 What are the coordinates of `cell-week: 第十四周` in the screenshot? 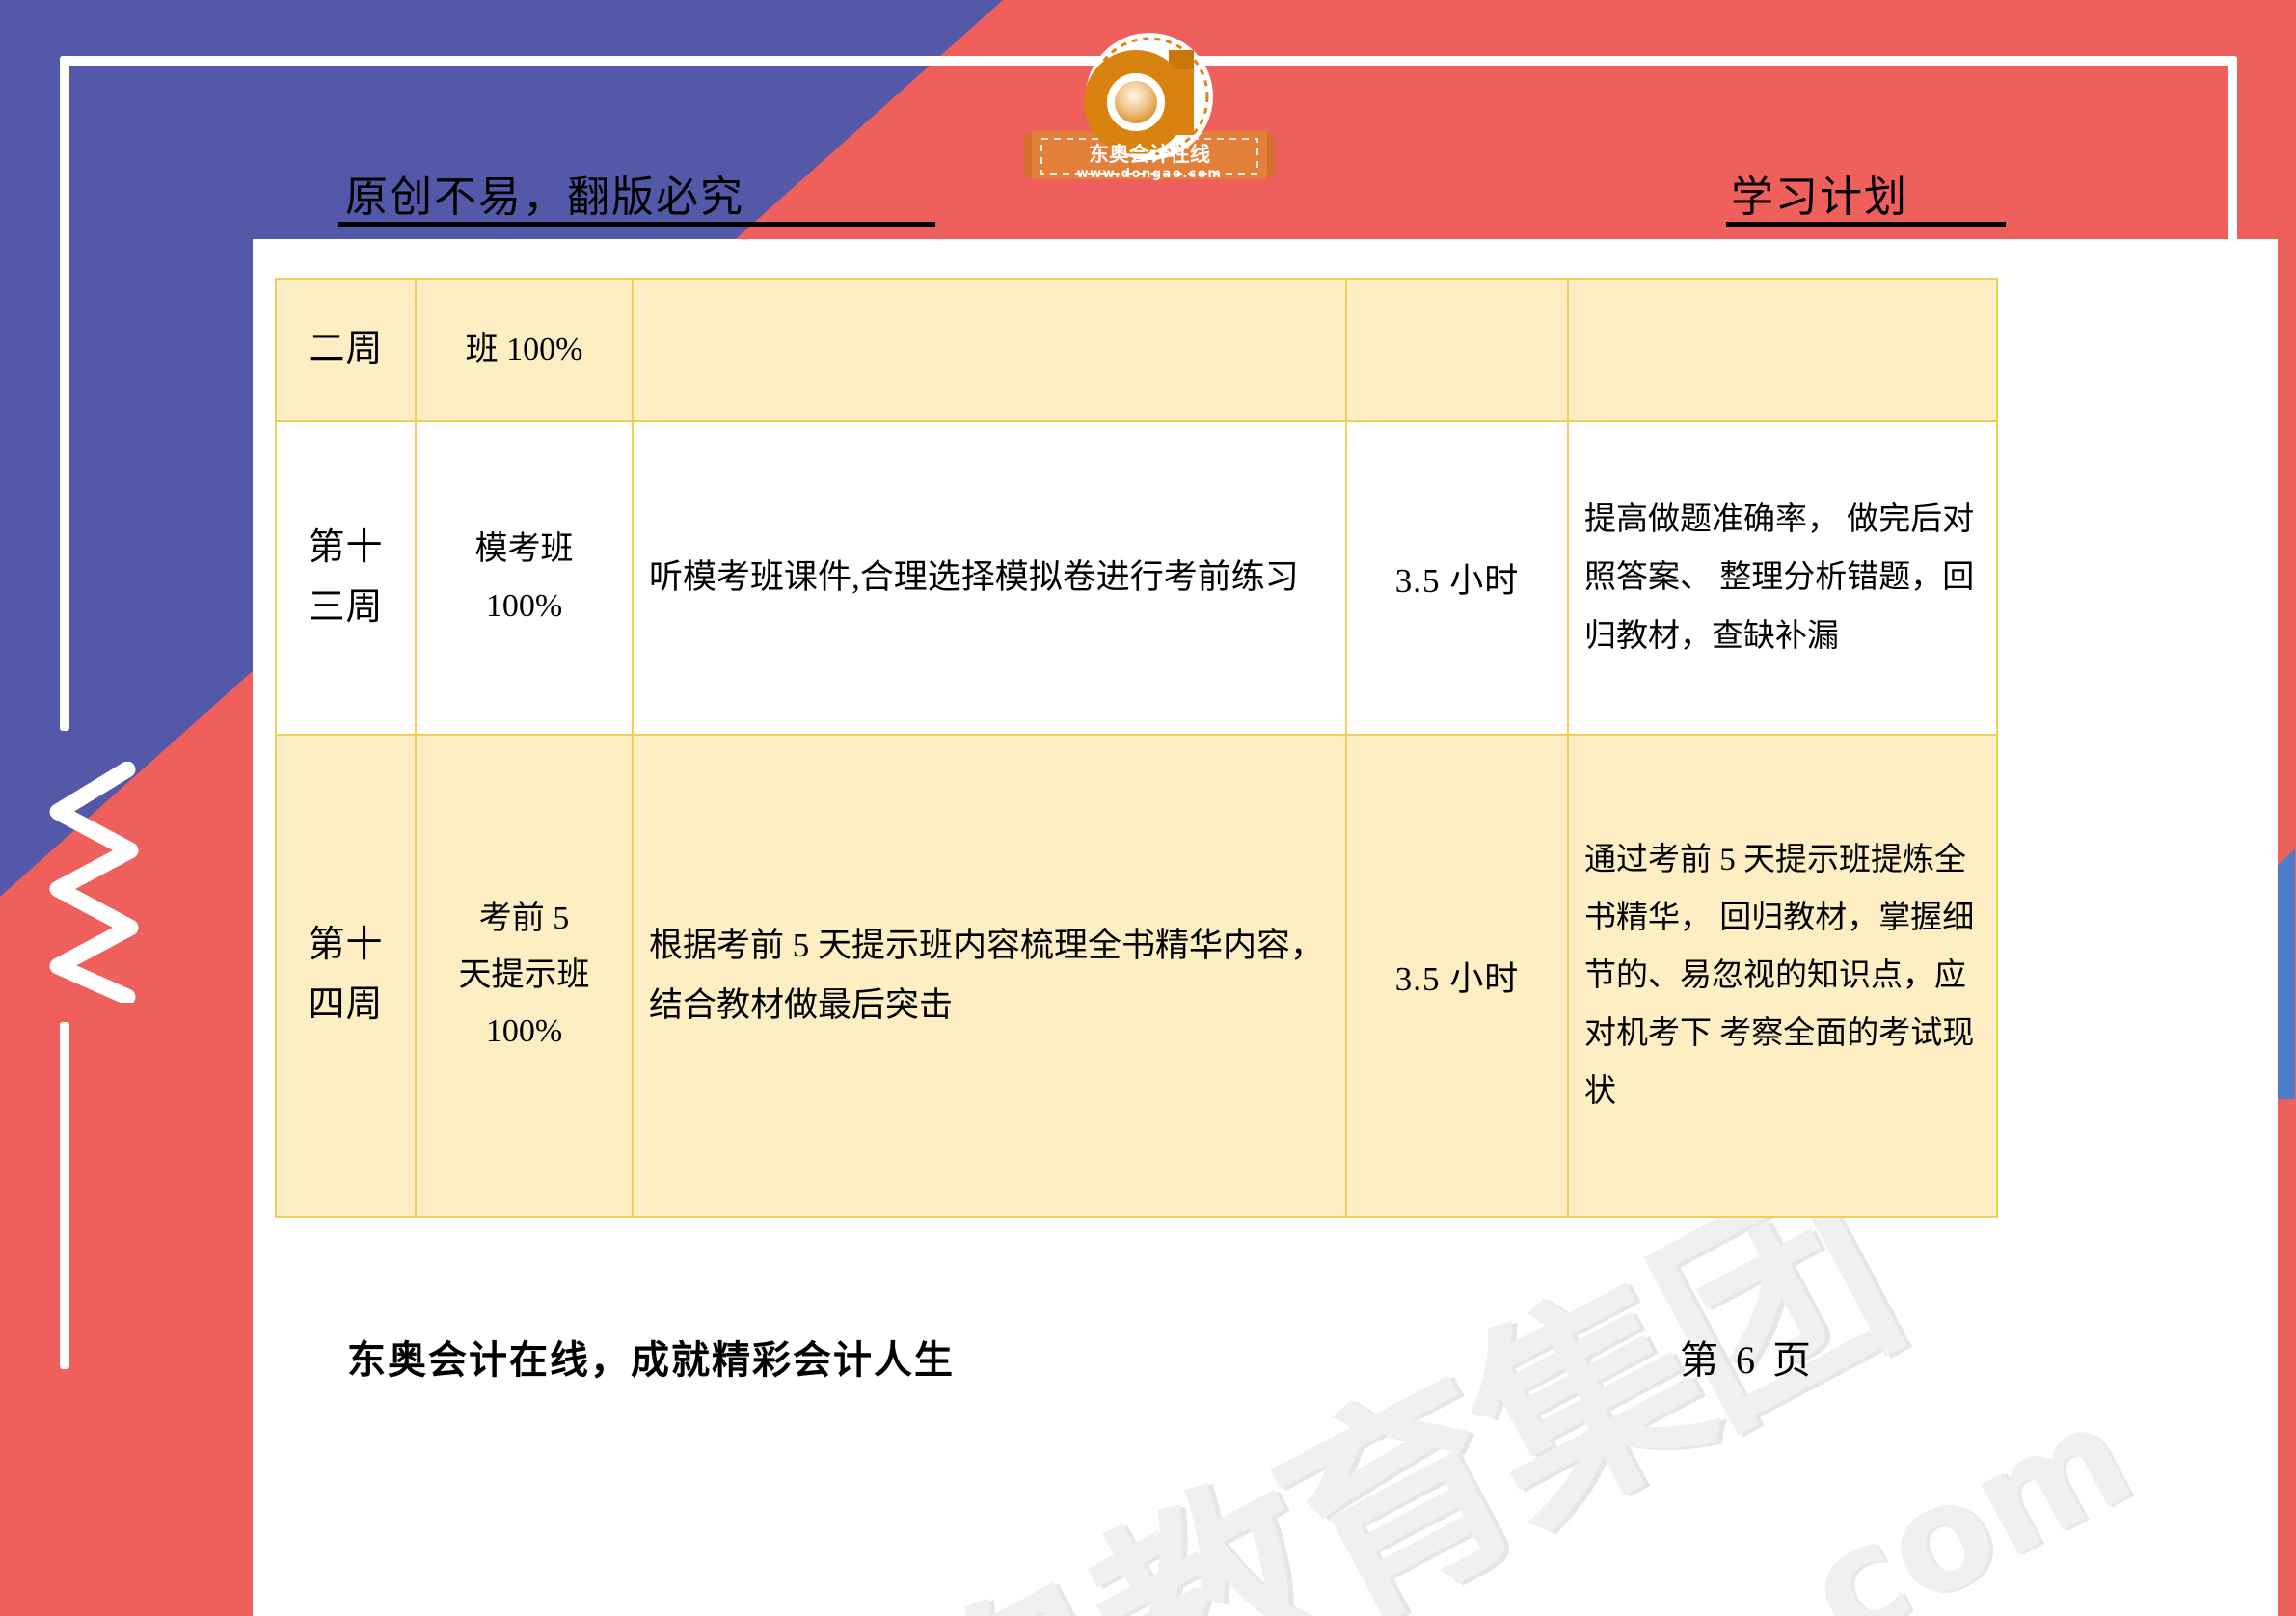 It's located at (346, 976).